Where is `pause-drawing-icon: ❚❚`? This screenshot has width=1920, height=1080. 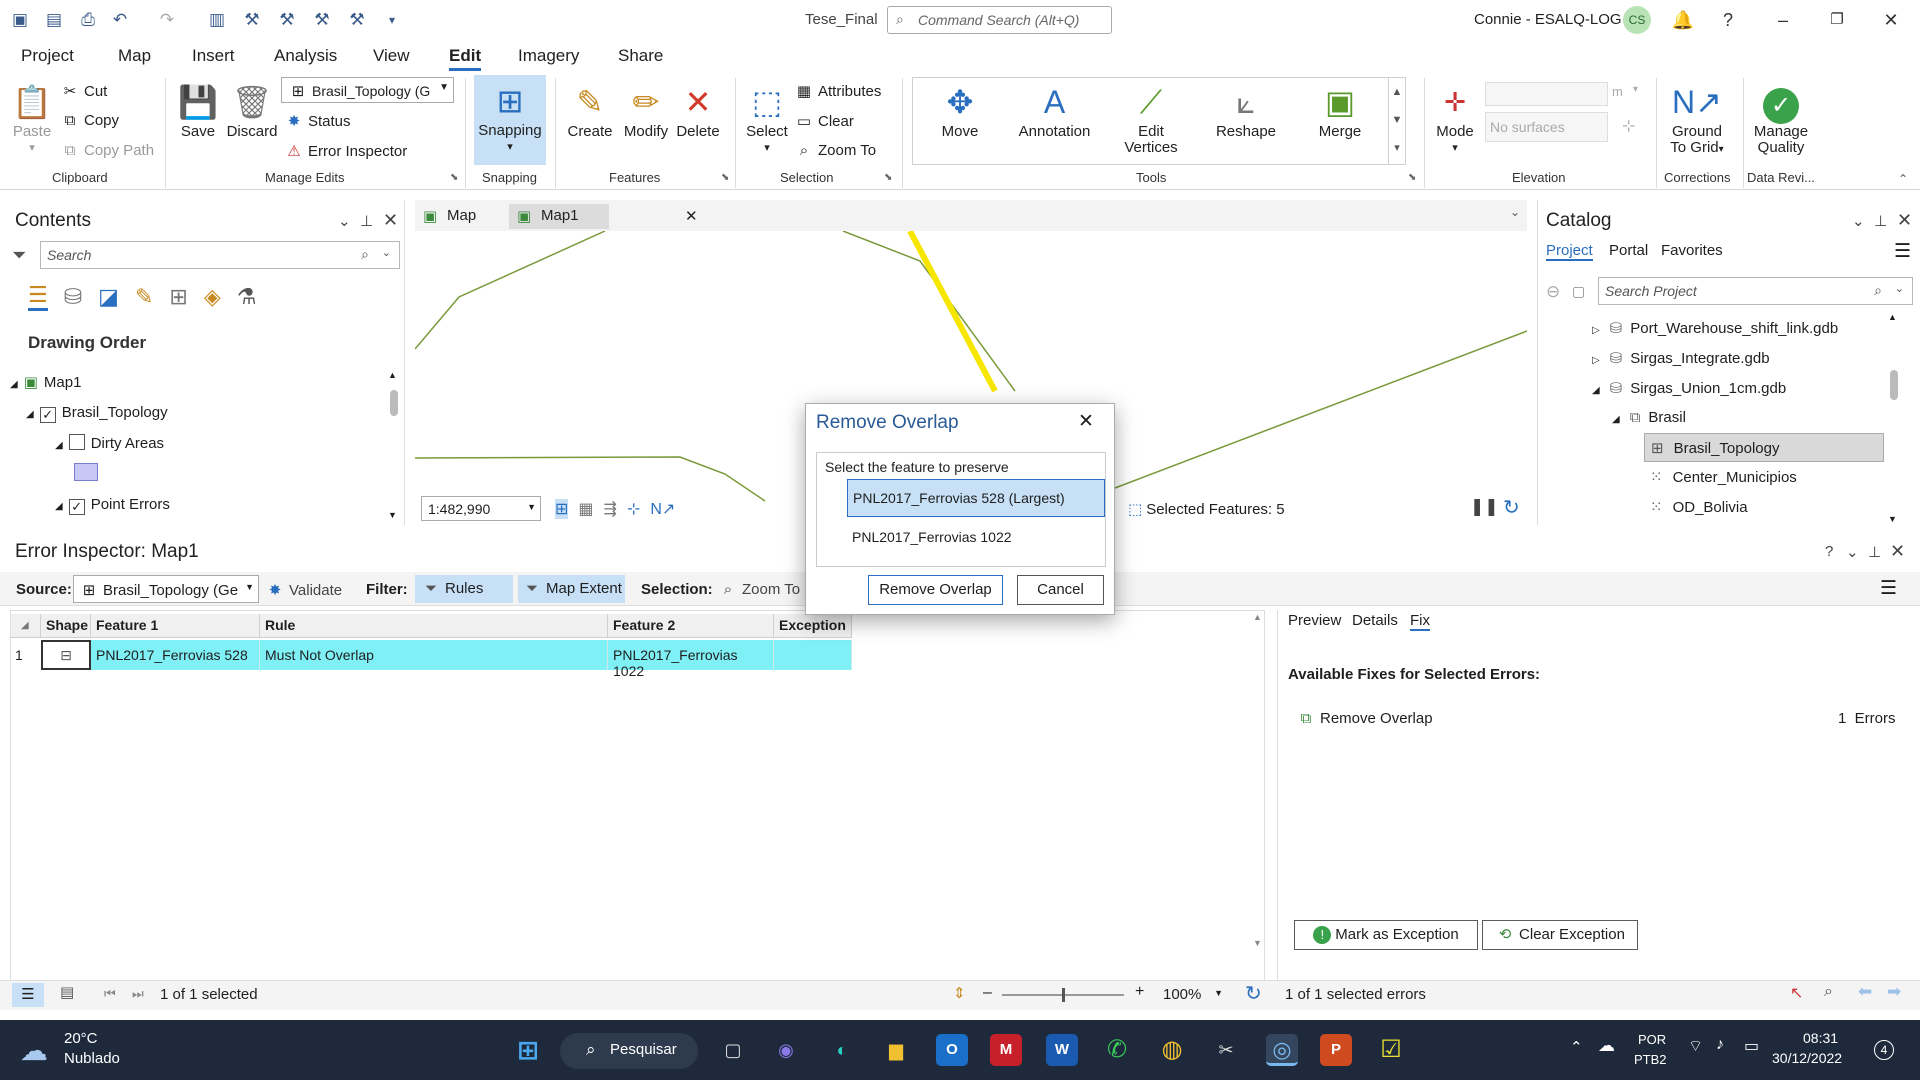
pause-drawing-icon: ❚❚ is located at coordinates (1484, 507).